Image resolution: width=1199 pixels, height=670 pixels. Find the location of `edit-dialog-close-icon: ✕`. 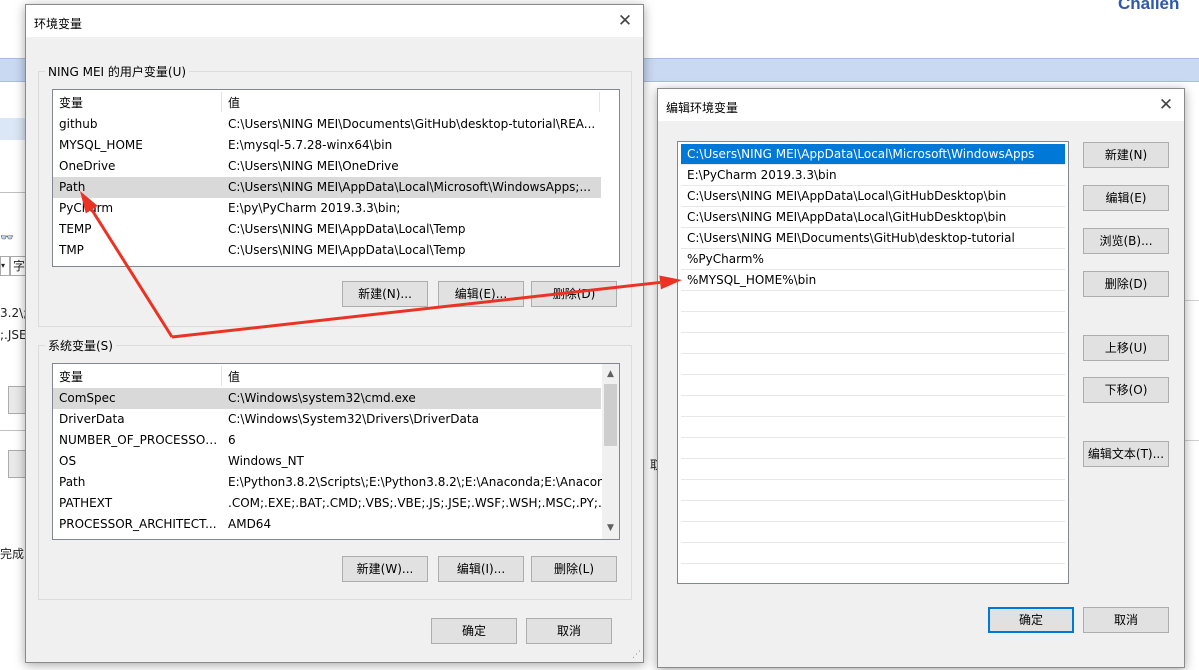

edit-dialog-close-icon: ✕ is located at coordinates (1166, 105).